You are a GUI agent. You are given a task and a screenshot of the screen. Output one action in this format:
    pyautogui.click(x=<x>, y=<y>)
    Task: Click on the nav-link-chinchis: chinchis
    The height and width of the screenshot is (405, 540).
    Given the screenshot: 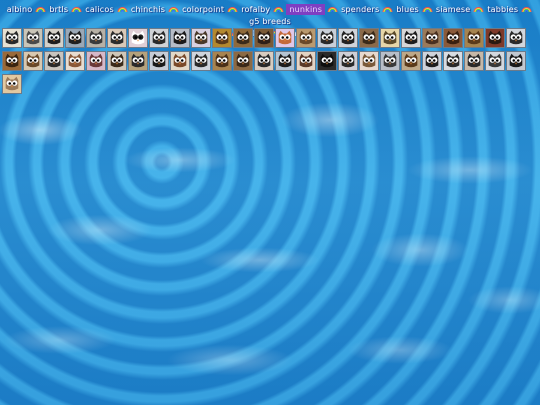 What is the action you would take?
    pyautogui.click(x=148, y=9)
    